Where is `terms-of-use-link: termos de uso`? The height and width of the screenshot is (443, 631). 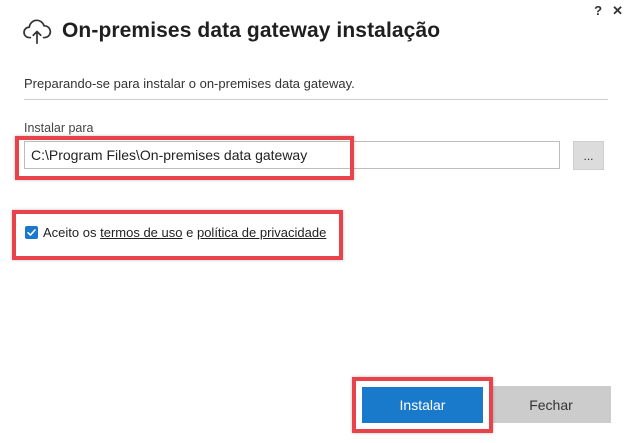 terms-of-use-link: termos de uso is located at coordinates (141, 232).